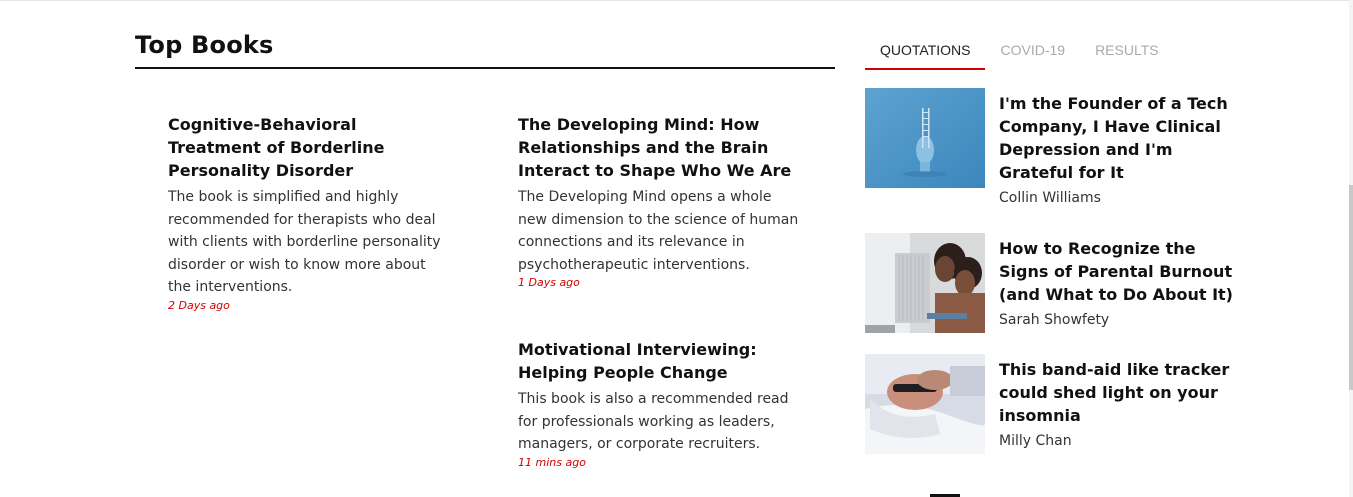 The height and width of the screenshot is (497, 1353). What do you see at coordinates (1035, 441) in the screenshot?
I see `article-author: Milly Chan` at bounding box center [1035, 441].